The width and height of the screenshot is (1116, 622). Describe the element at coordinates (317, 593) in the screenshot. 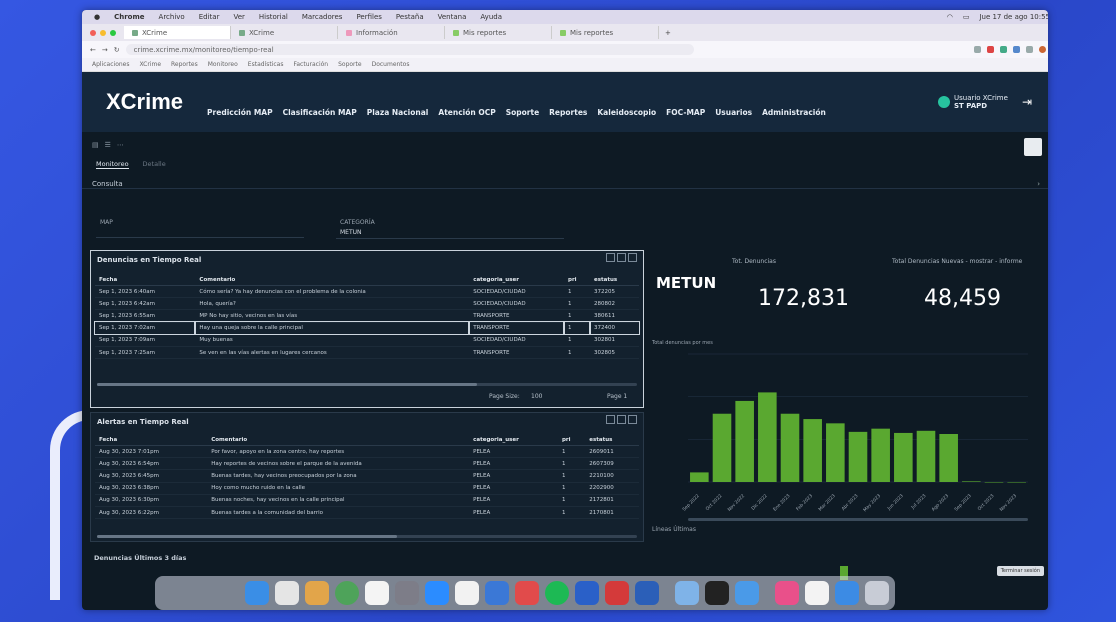

I see `folder-icon` at that location.